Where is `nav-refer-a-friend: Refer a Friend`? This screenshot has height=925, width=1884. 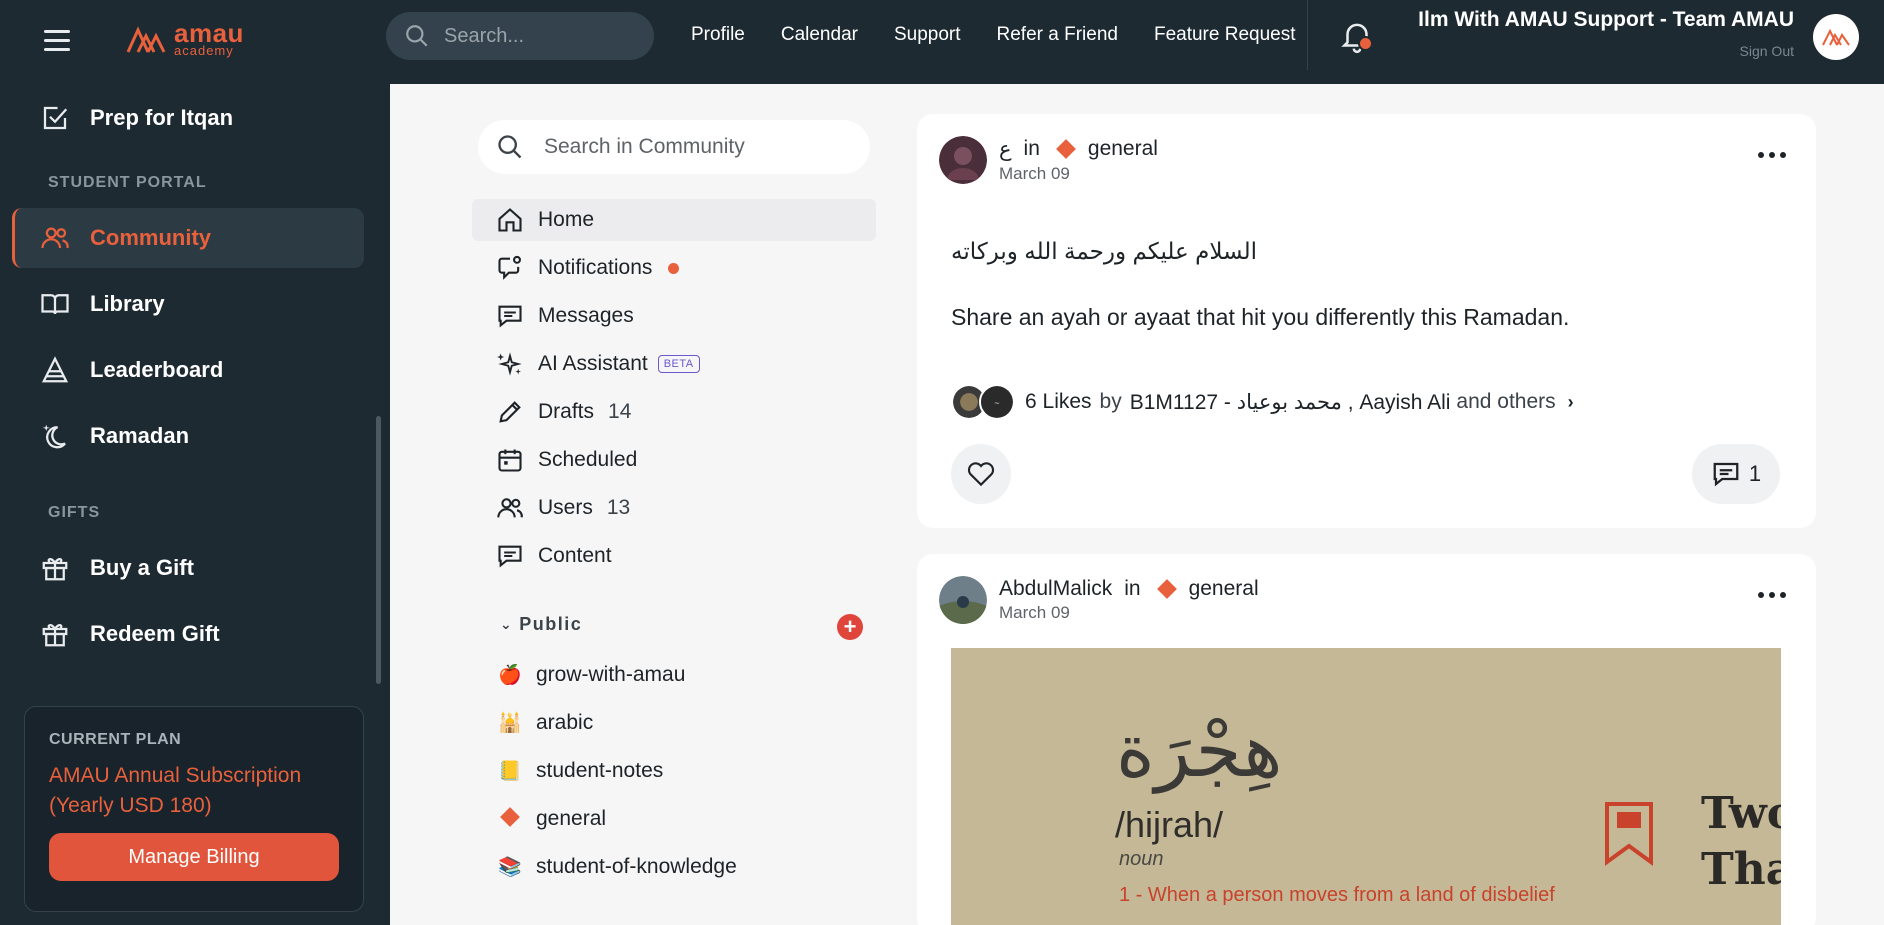
nav-refer-a-friend: Refer a Friend is located at coordinates (1057, 35).